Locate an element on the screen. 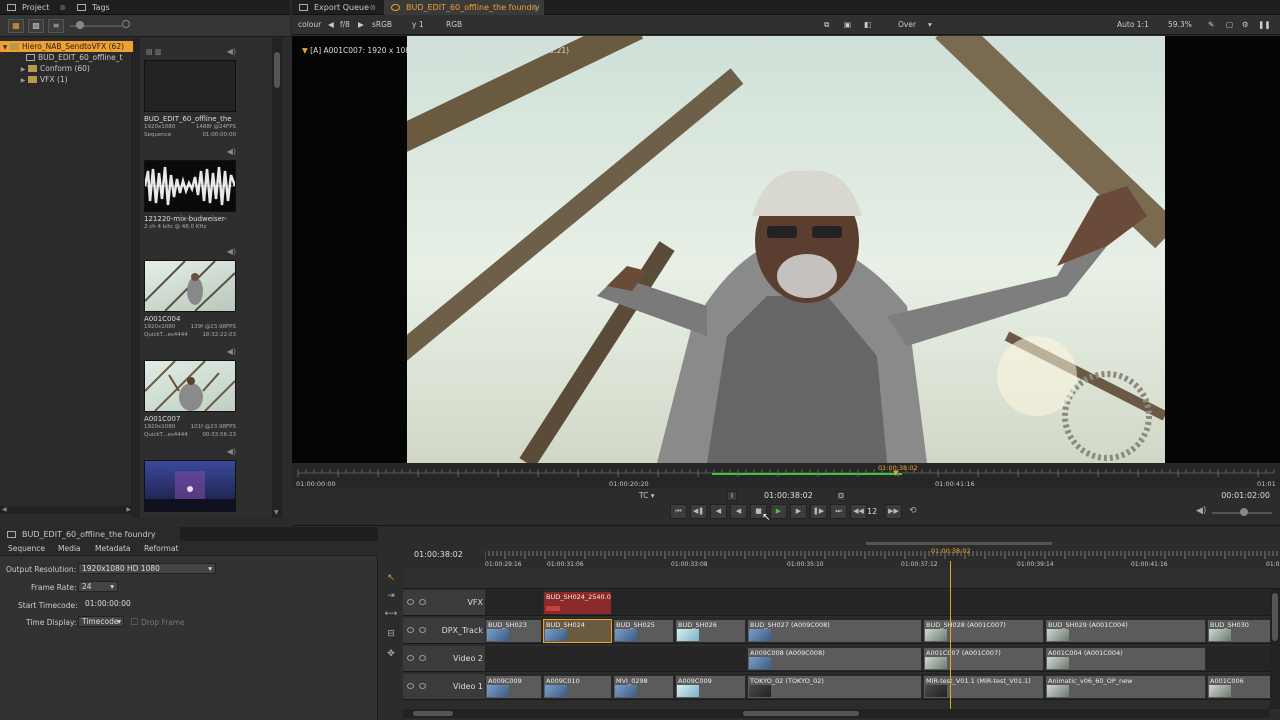  tab-export-queue: Export Queue ⊗ is located at coordinates (337, 7).